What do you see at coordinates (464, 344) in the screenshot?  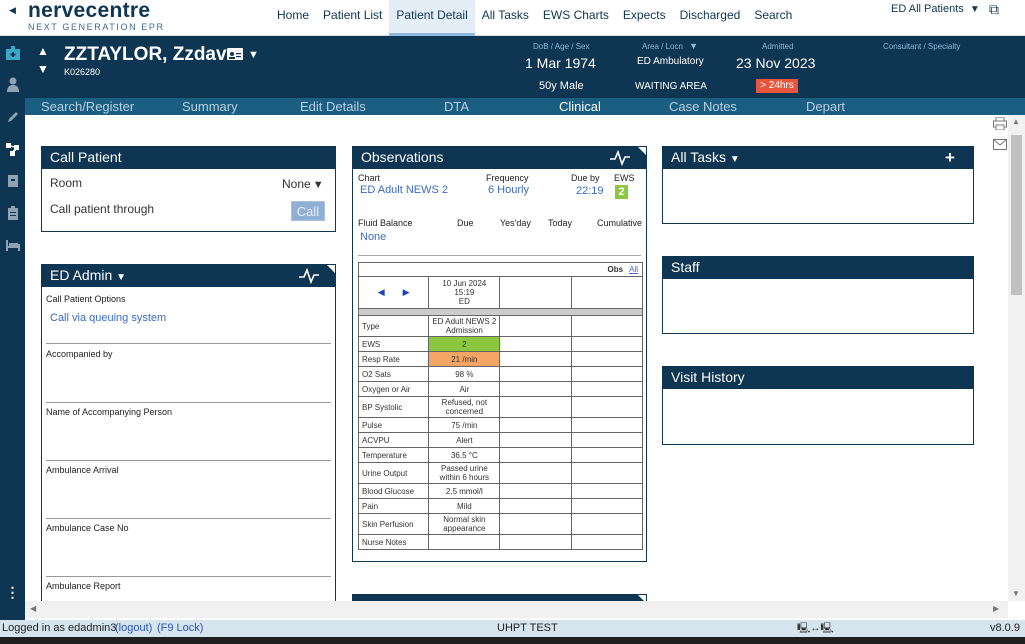 I see `obs-row-value: 2` at bounding box center [464, 344].